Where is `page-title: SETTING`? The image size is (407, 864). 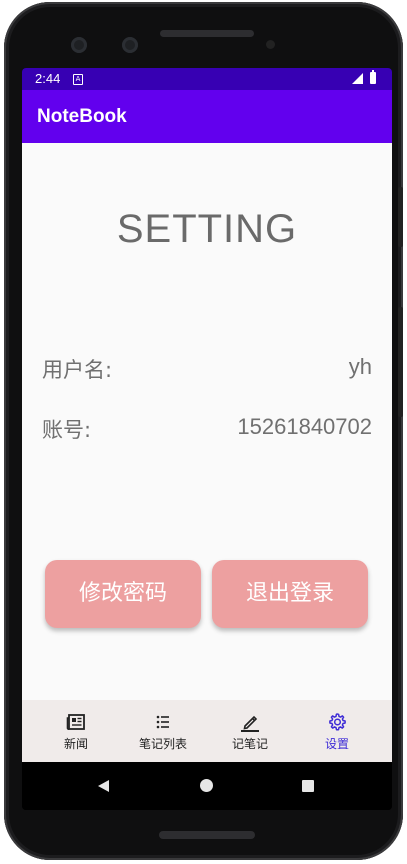 page-title: SETTING is located at coordinates (207, 229).